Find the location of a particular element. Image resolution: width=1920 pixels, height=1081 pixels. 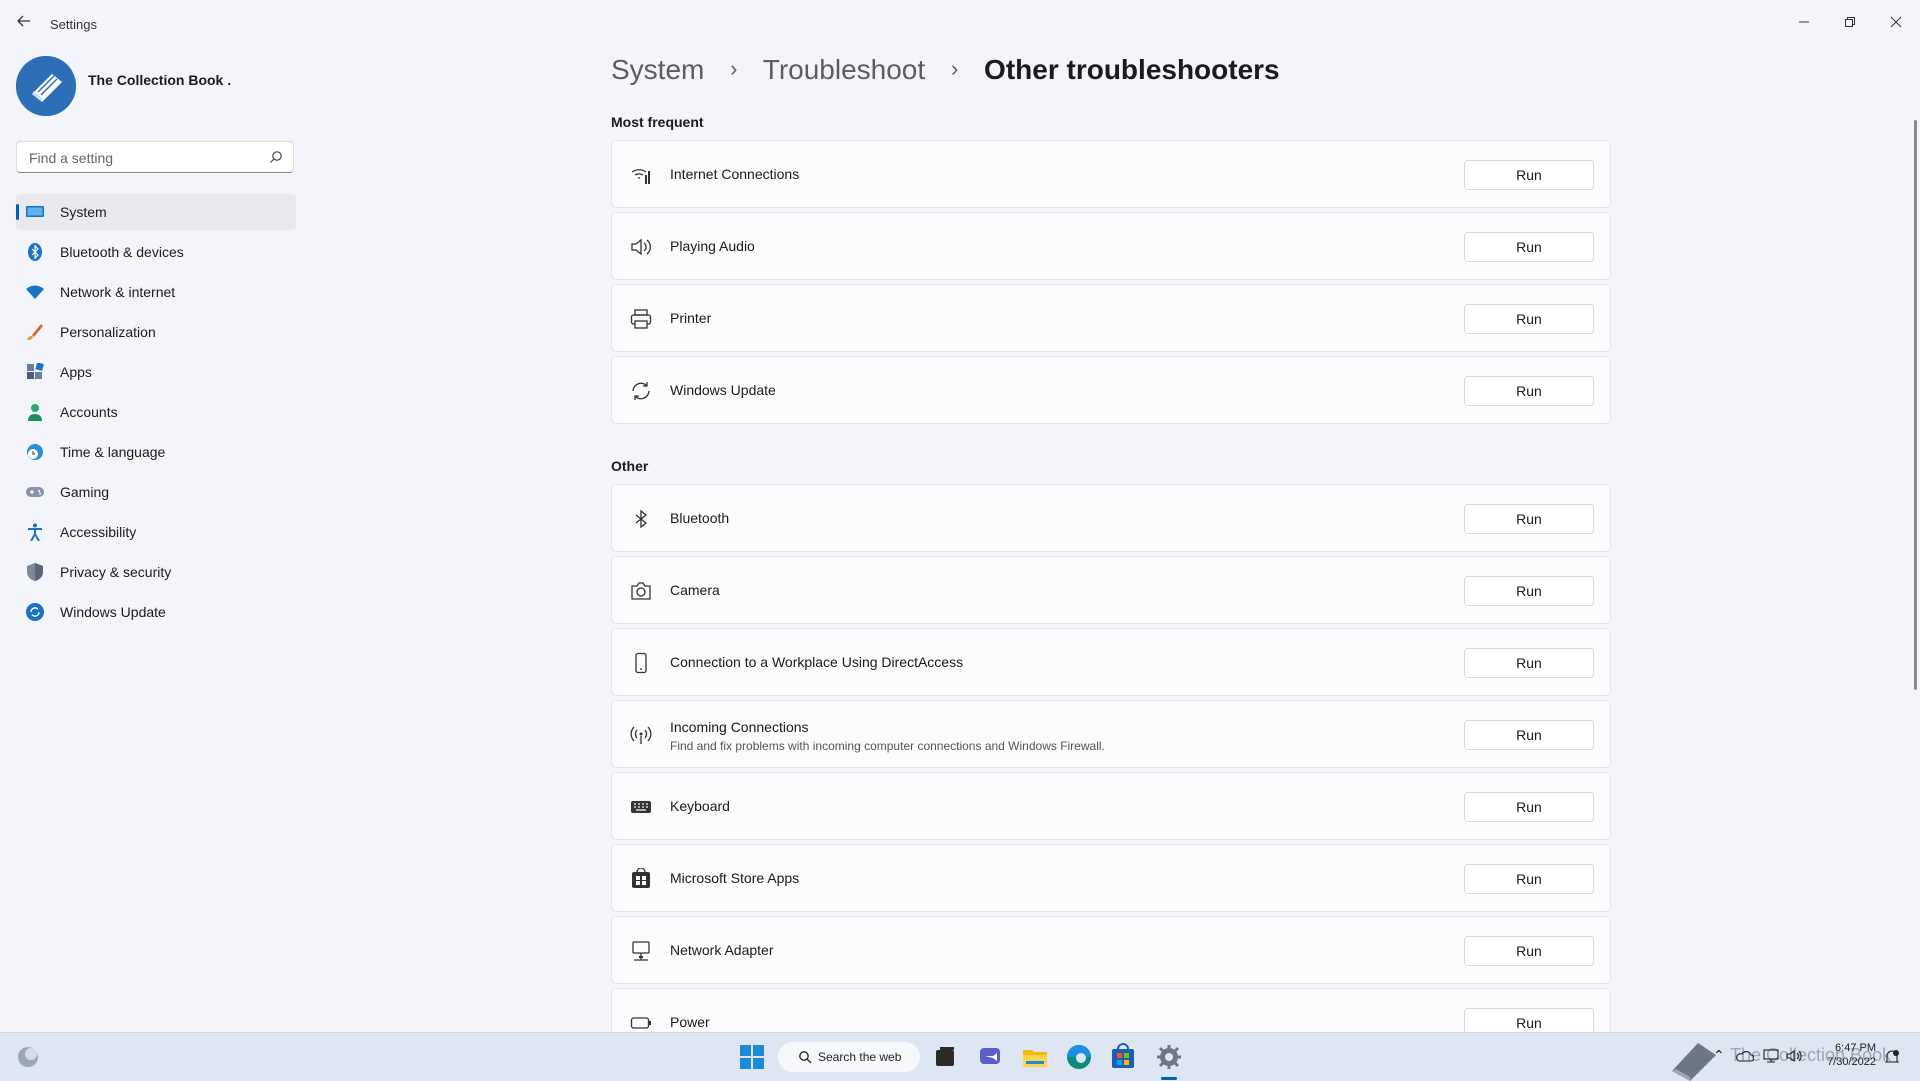

phone-icon is located at coordinates (641, 663).